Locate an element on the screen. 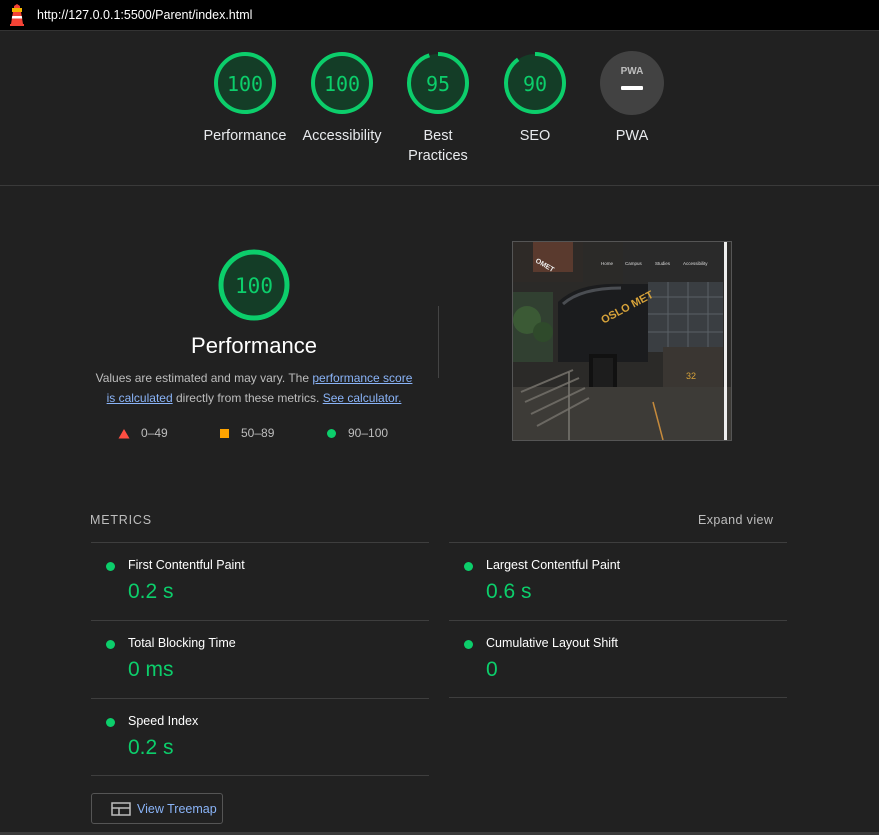  performance-score: 100 is located at coordinates (254, 286).